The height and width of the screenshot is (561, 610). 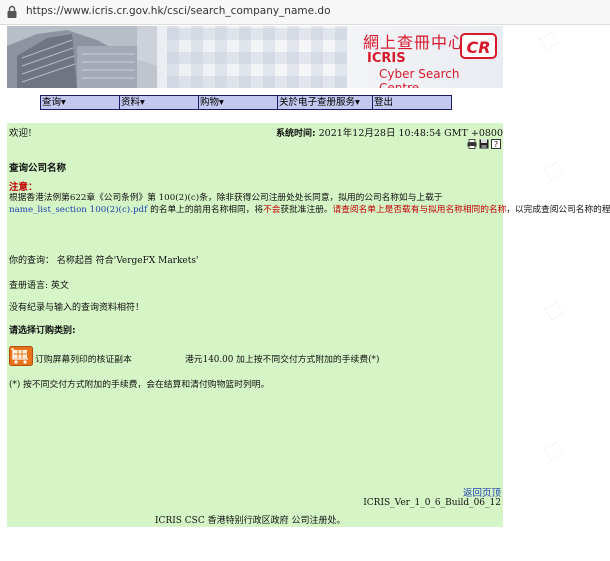 I want to click on site-banner: 網上查冊中心 ICRIS Cyber Search Centre CR, so click(x=255, y=57).